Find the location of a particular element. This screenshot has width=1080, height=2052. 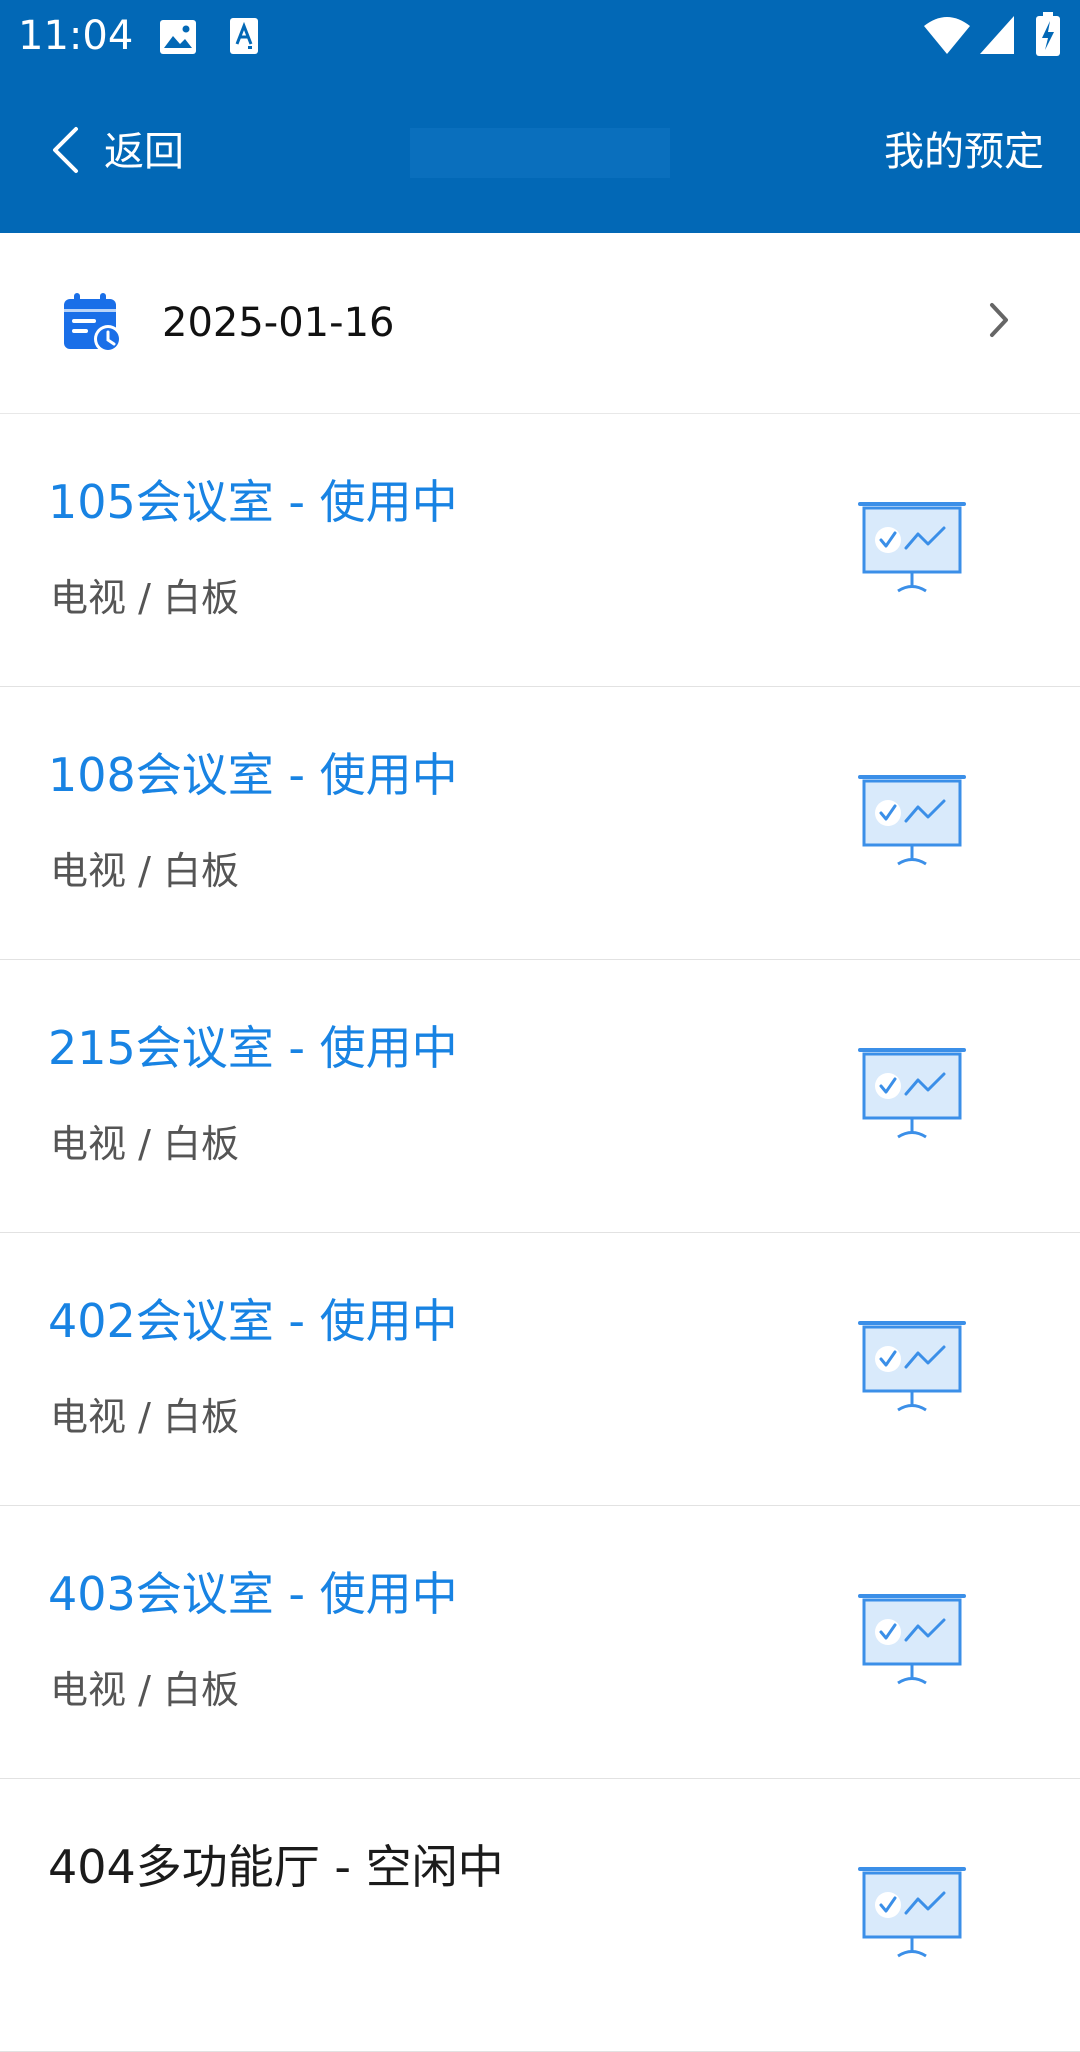

image-icon is located at coordinates (178, 39).